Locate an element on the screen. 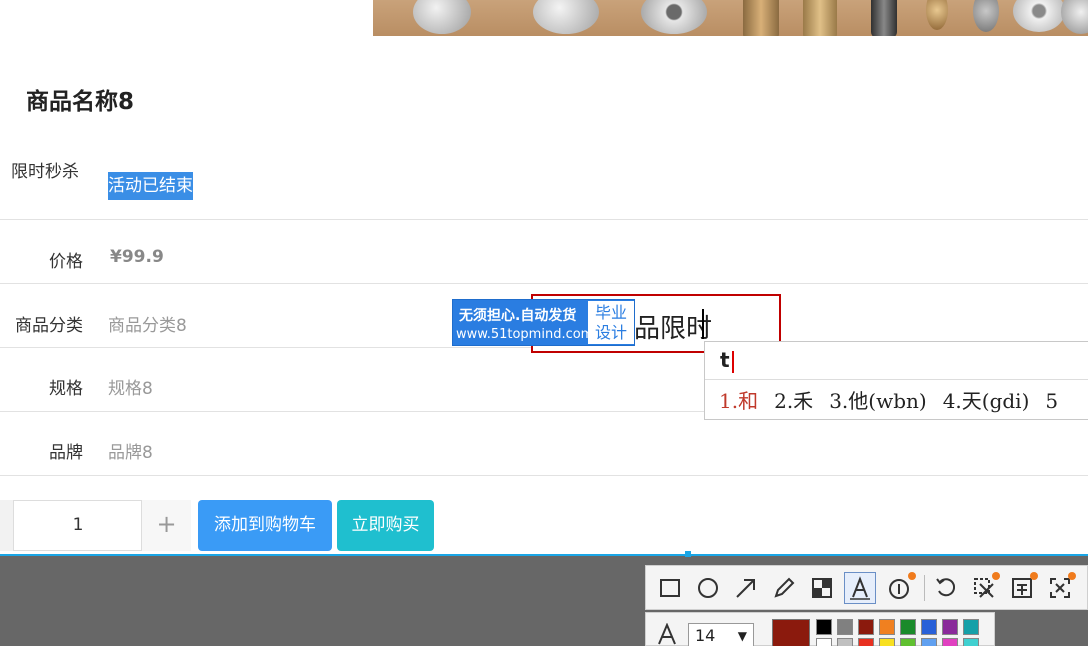 The width and height of the screenshot is (1088, 646). watermark-side-label: 毕业 设计 is located at coordinates (611, 322).